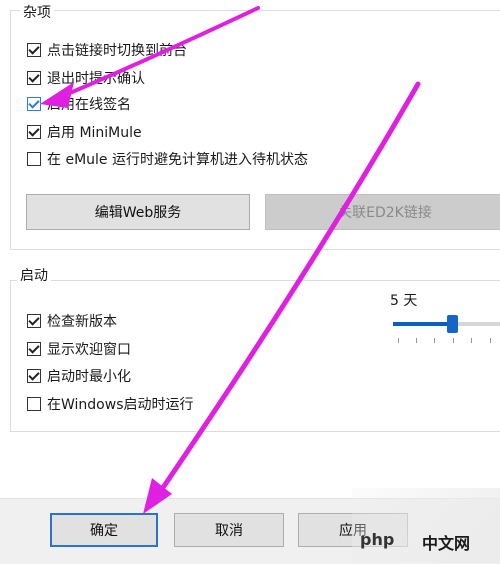 The image size is (500, 564). I want to click on option-label: 启动时最小化, so click(89, 377).